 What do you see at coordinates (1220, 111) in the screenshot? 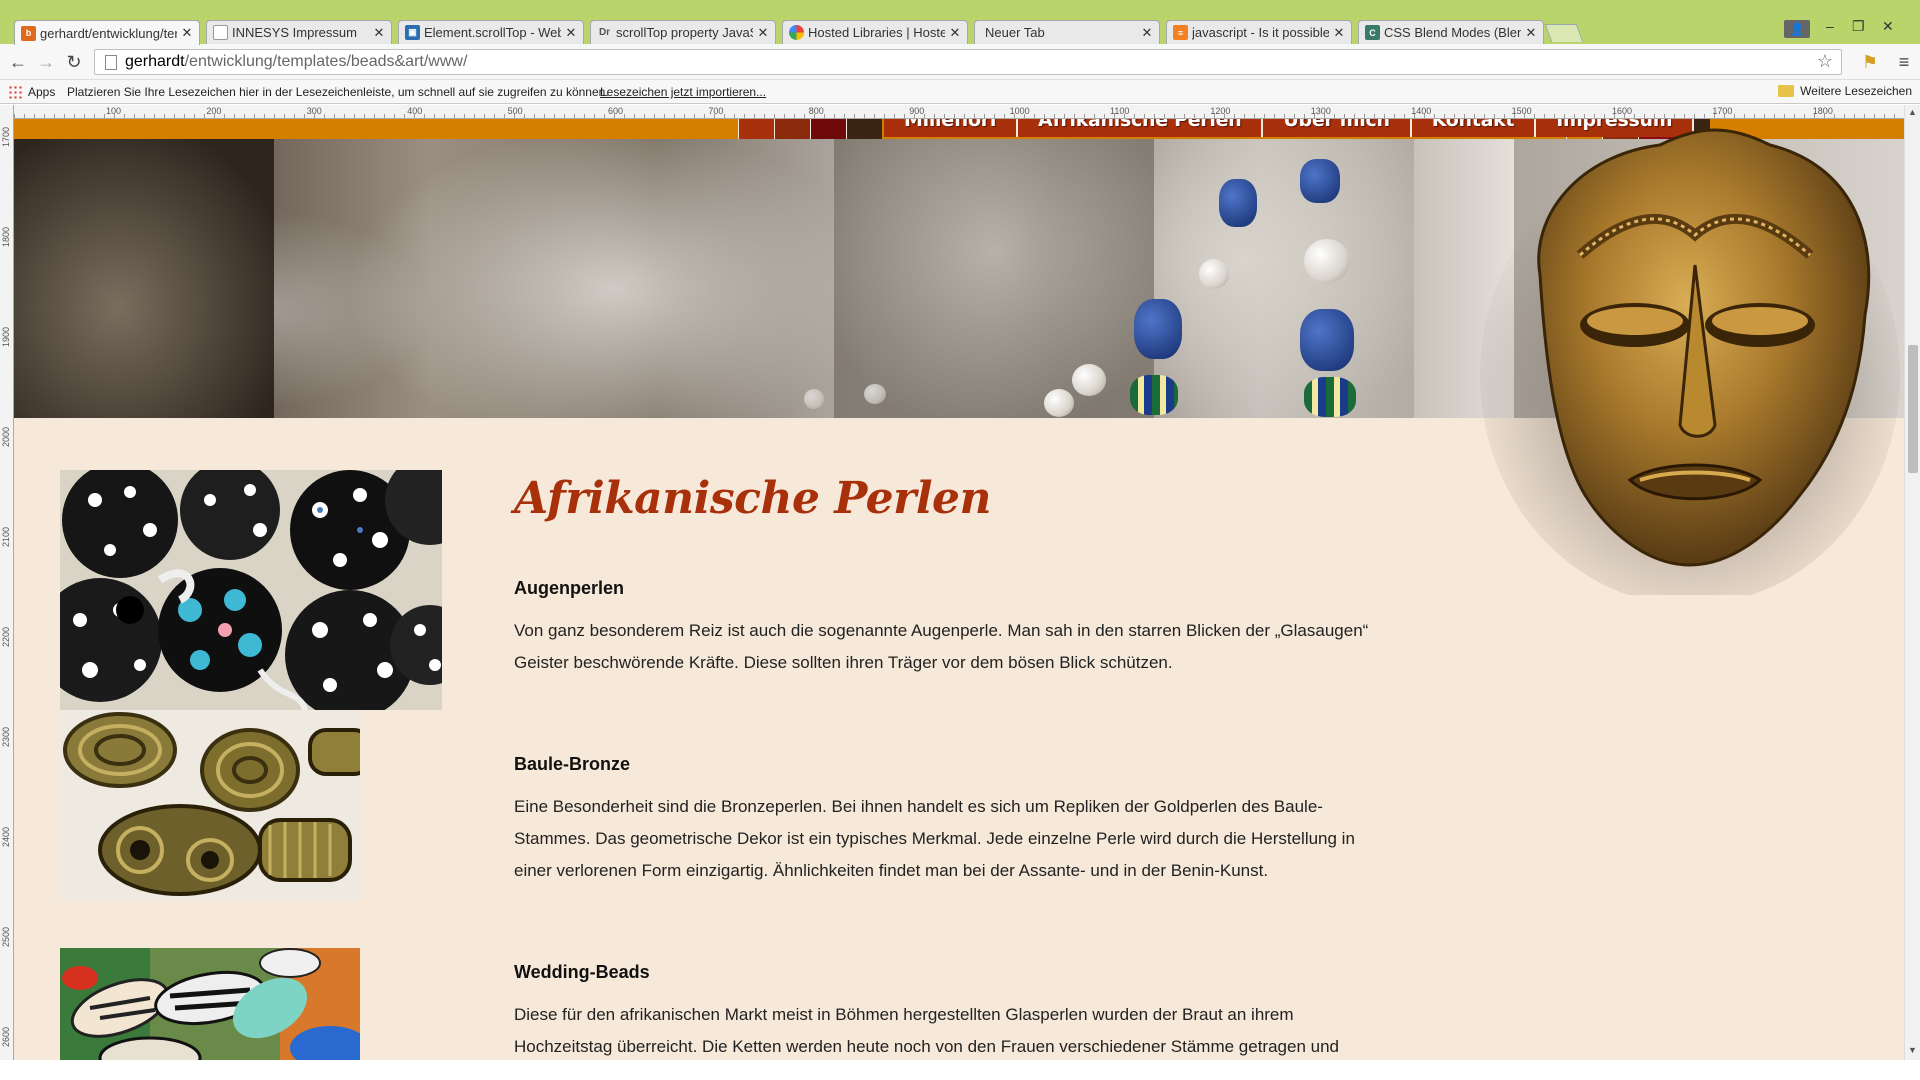
I see `ruler-tick-label: 1200` at bounding box center [1220, 111].